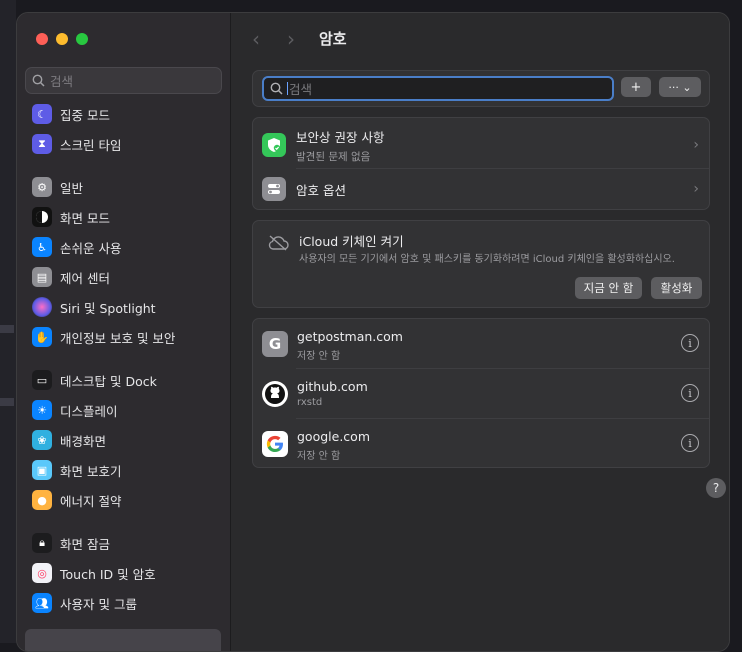 Image resolution: width=742 pixels, height=652 pixels. Describe the element at coordinates (124, 217) in the screenshot. I see `sidebar-item-appearance: 화면 모드` at that location.